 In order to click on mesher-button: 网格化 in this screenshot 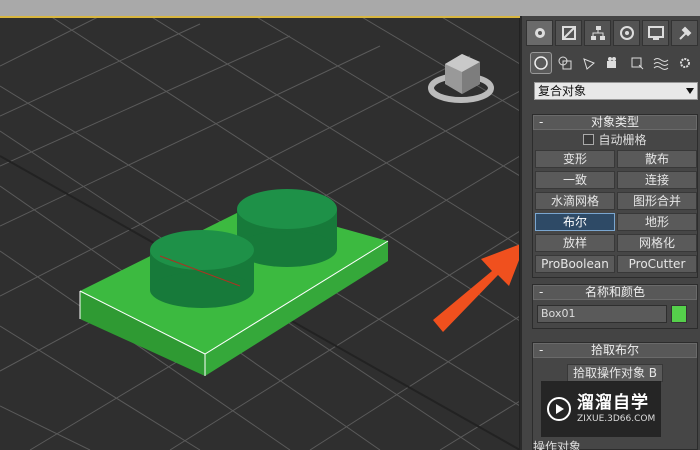, I will do `click(657, 243)`.